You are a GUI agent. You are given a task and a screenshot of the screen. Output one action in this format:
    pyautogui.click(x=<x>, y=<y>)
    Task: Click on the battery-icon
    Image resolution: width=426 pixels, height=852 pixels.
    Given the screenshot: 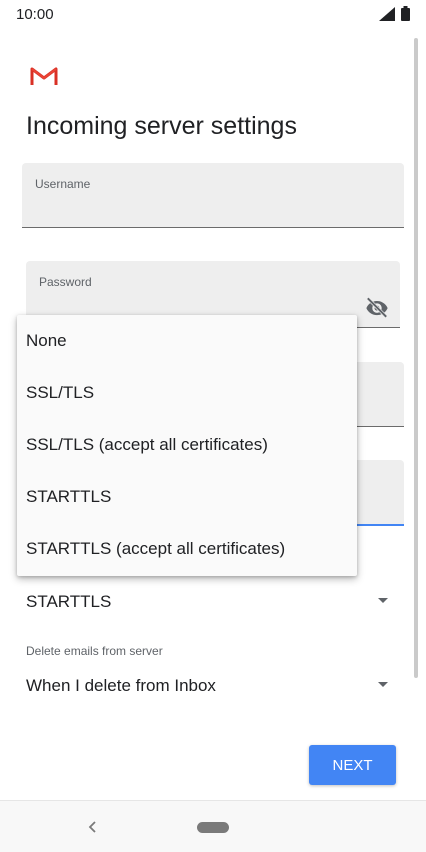 What is the action you would take?
    pyautogui.click(x=405, y=16)
    